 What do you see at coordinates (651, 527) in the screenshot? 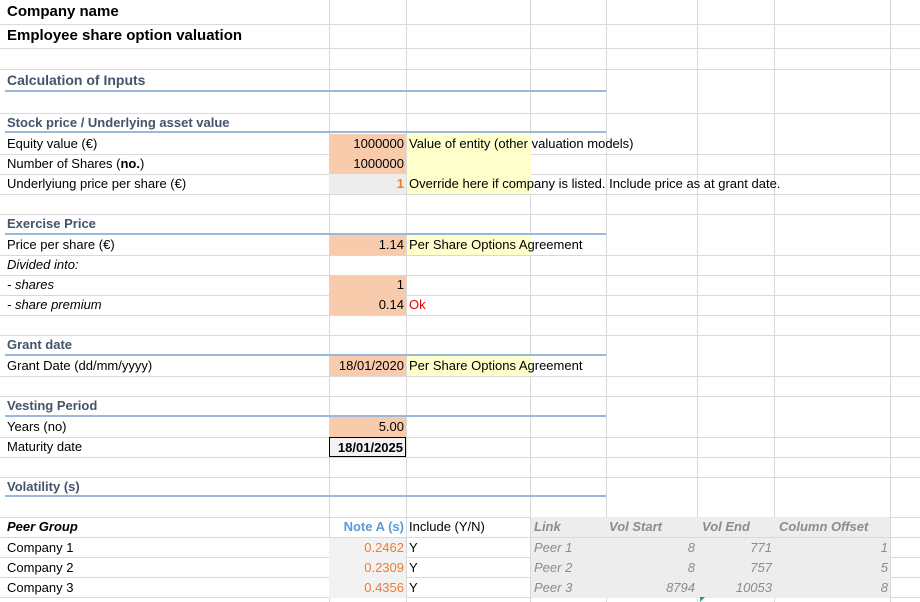
I see `vol-start-header: Vol Start` at bounding box center [651, 527].